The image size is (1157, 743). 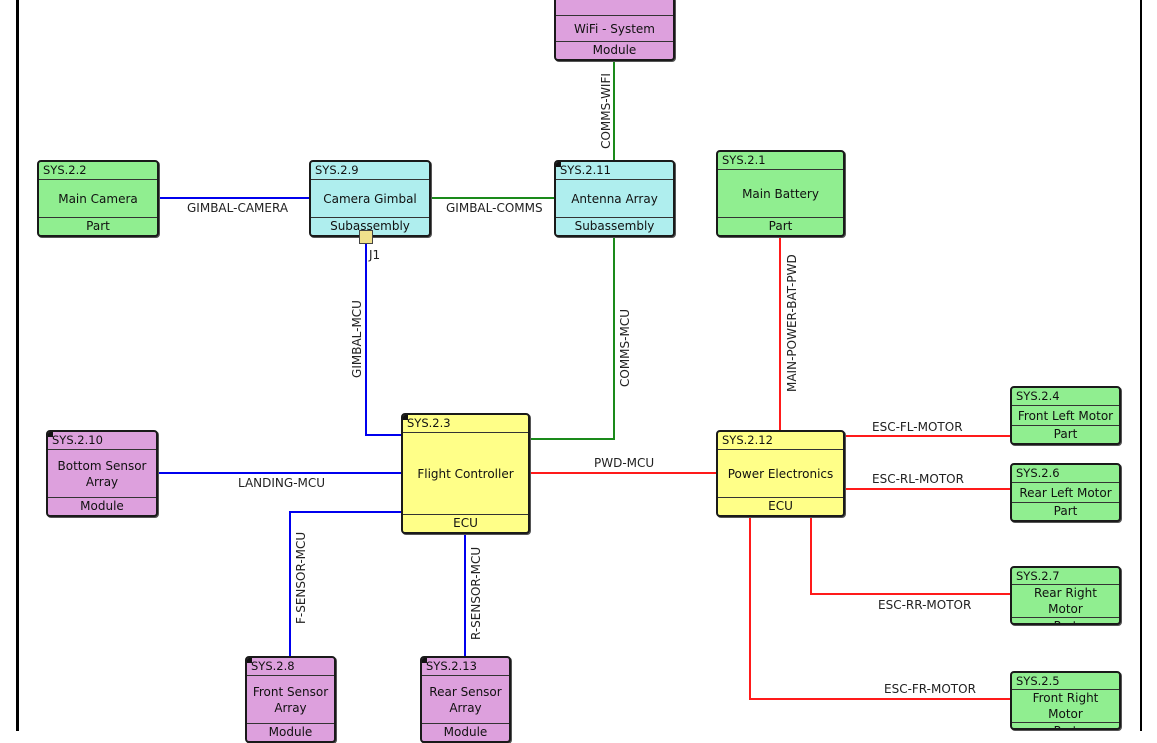 I want to click on block-id: SYS.2.11, so click(x=614, y=171).